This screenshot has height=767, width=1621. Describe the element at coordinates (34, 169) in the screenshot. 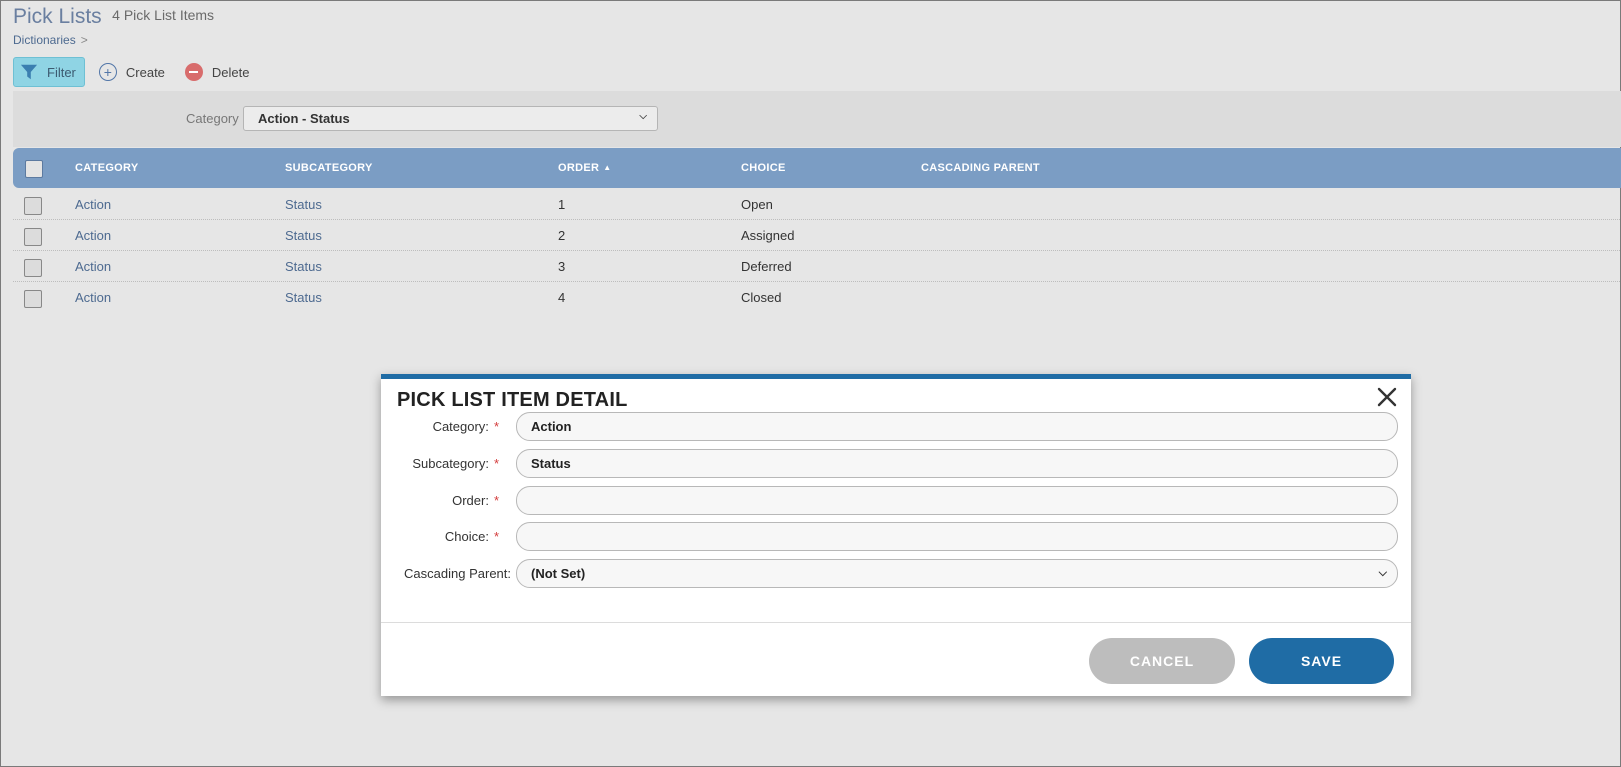

I see `select-all-checkbox` at that location.